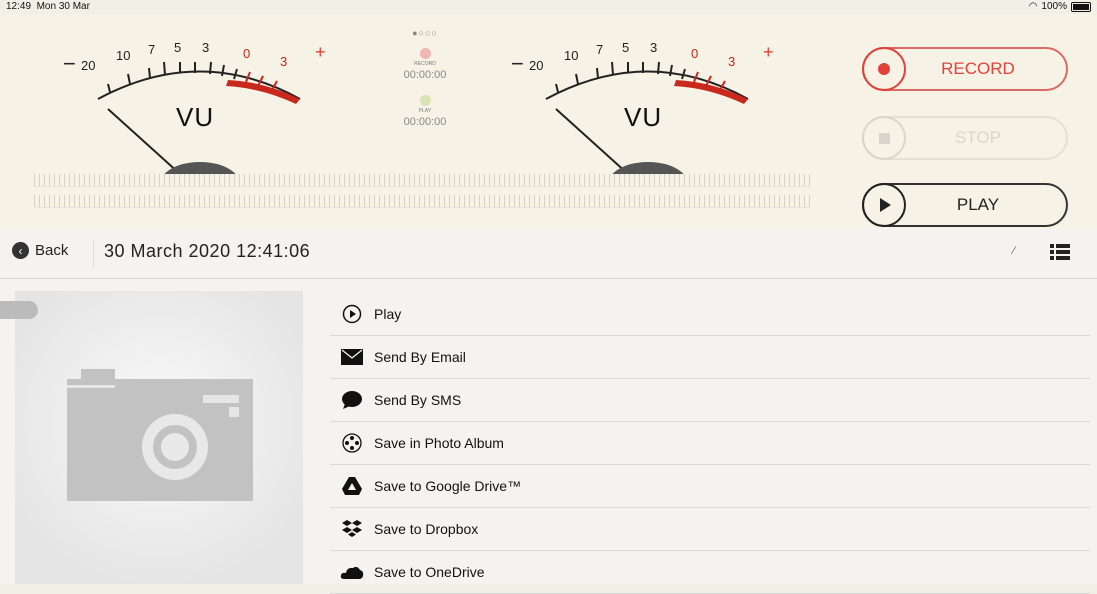 The width and height of the screenshot is (1097, 594). Describe the element at coordinates (207, 251) in the screenshot. I see `recording-title: 30 March 2020 12:41:06` at that location.